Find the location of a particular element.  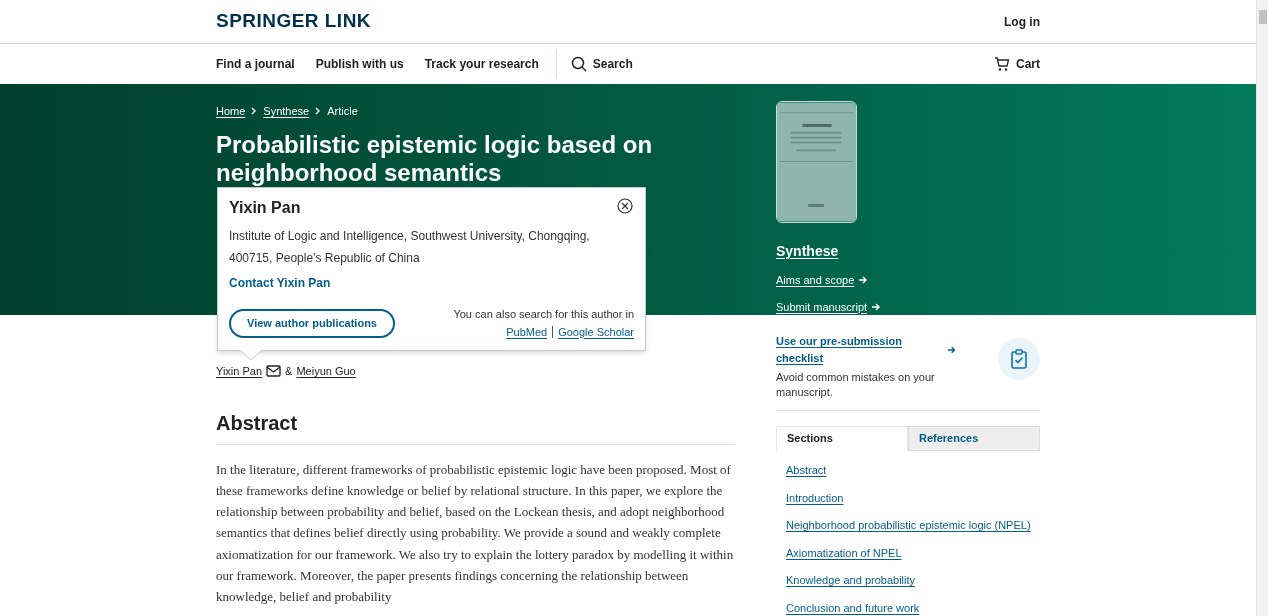

checklist-icon is located at coordinates (1019, 359).